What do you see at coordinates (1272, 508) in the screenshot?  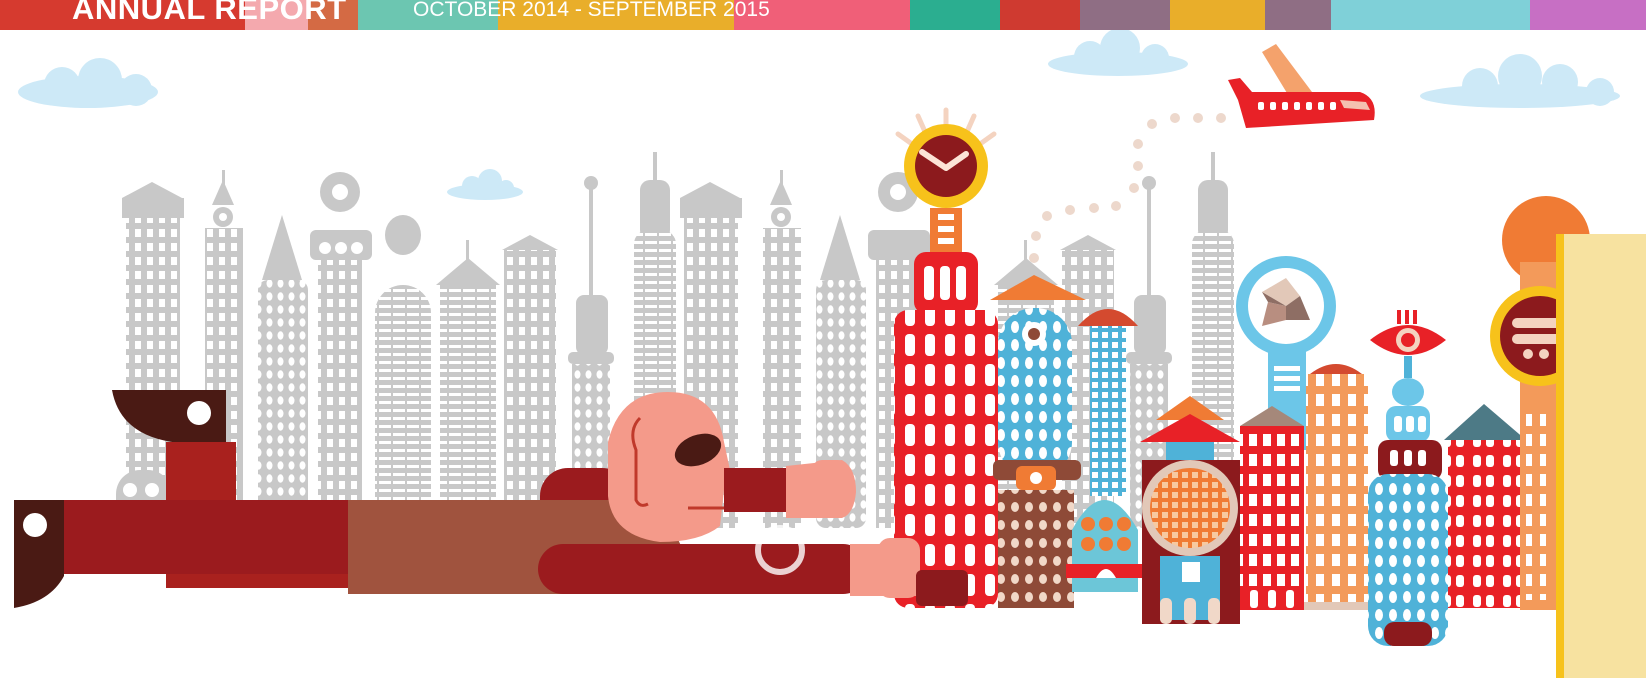 I see `red-building` at bounding box center [1272, 508].